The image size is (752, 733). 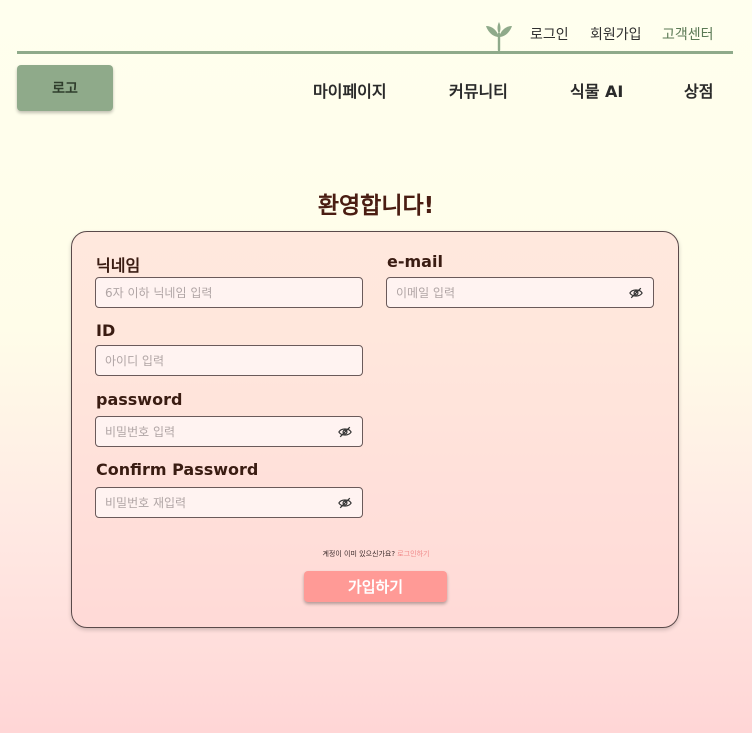 What do you see at coordinates (478, 90) in the screenshot?
I see `nav-item-community: 커뮤니티` at bounding box center [478, 90].